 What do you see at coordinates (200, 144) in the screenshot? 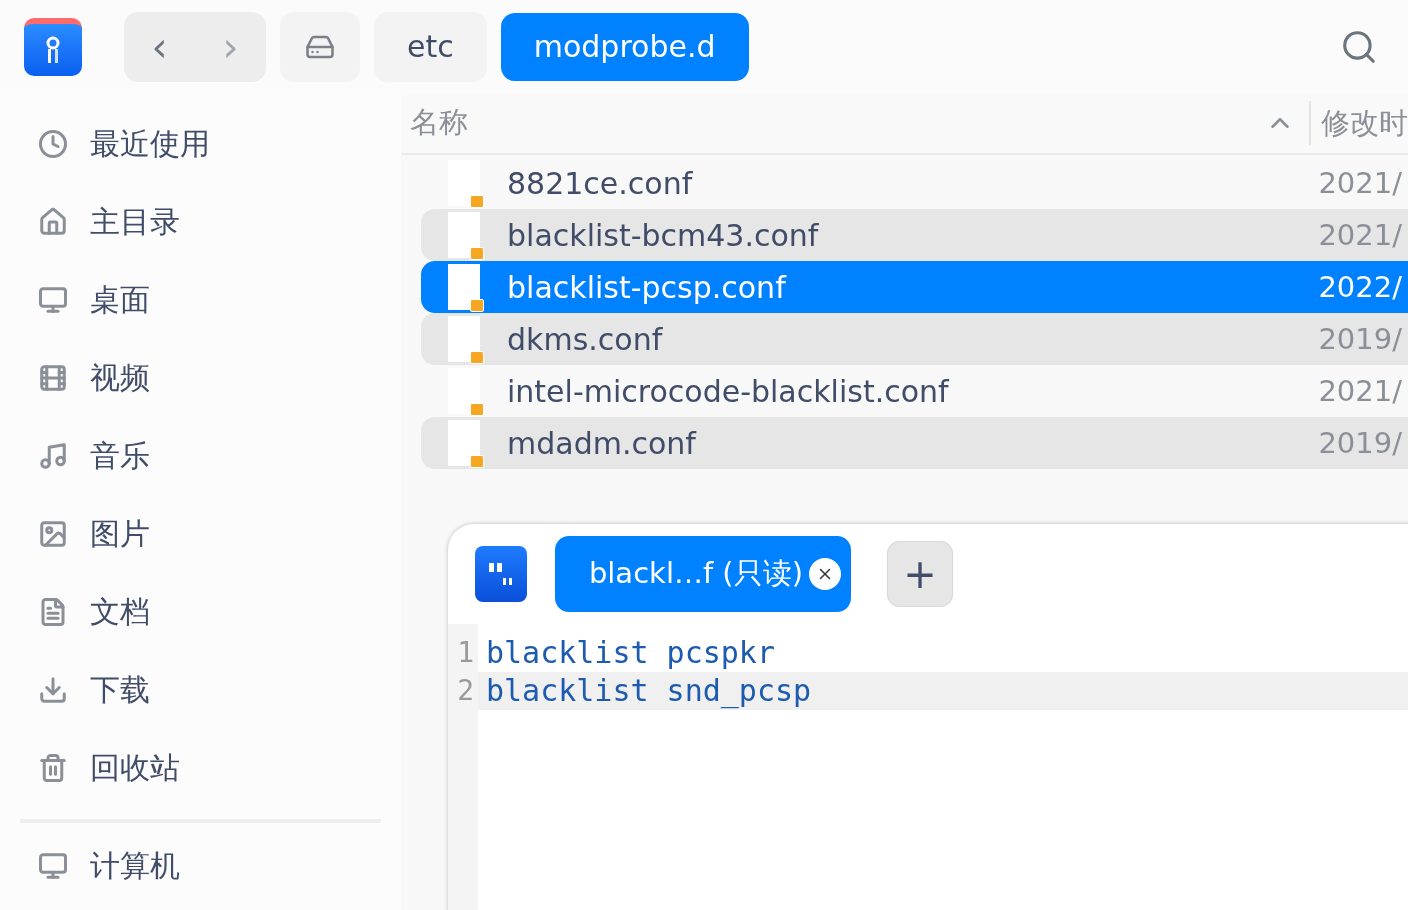
I see `sidebar-item: 最近使用` at bounding box center [200, 144].